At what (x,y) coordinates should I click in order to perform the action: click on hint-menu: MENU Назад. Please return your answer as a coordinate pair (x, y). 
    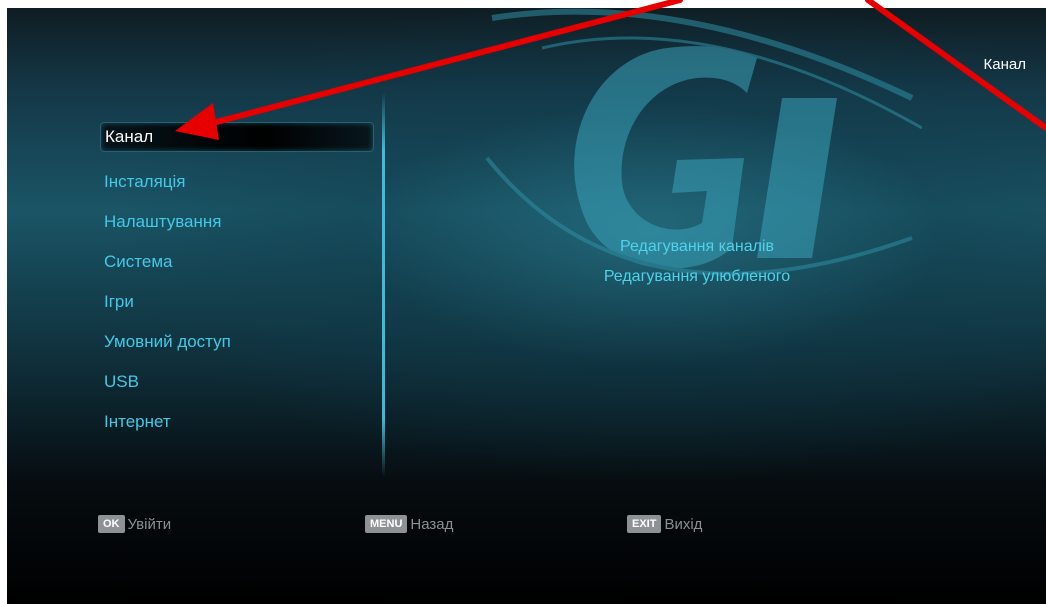
    Looking at the image, I should click on (409, 524).